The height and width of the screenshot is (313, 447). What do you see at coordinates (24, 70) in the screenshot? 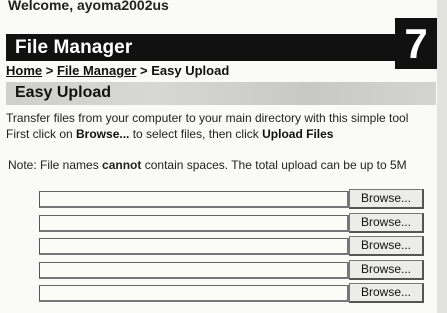
I see `breadcrumb-home-link: Home` at bounding box center [24, 70].